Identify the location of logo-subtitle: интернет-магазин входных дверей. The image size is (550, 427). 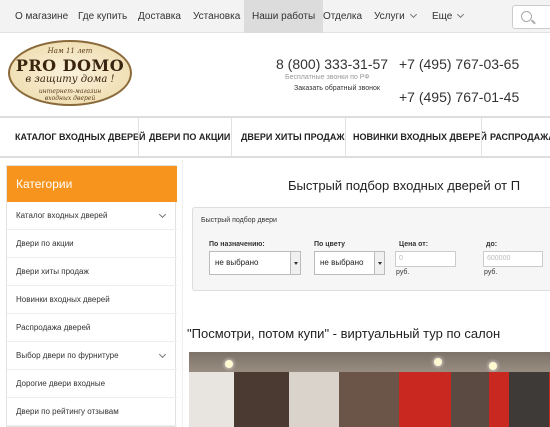
(70, 95).